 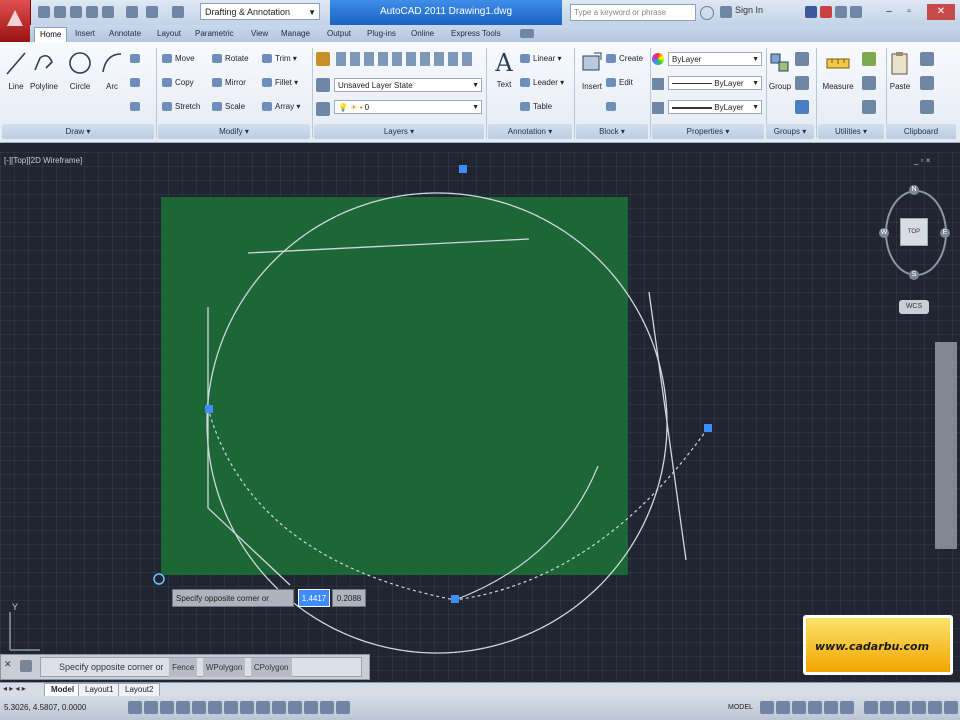 What do you see at coordinates (139, 689) in the screenshot?
I see `tab-layout2: Layout2` at bounding box center [139, 689].